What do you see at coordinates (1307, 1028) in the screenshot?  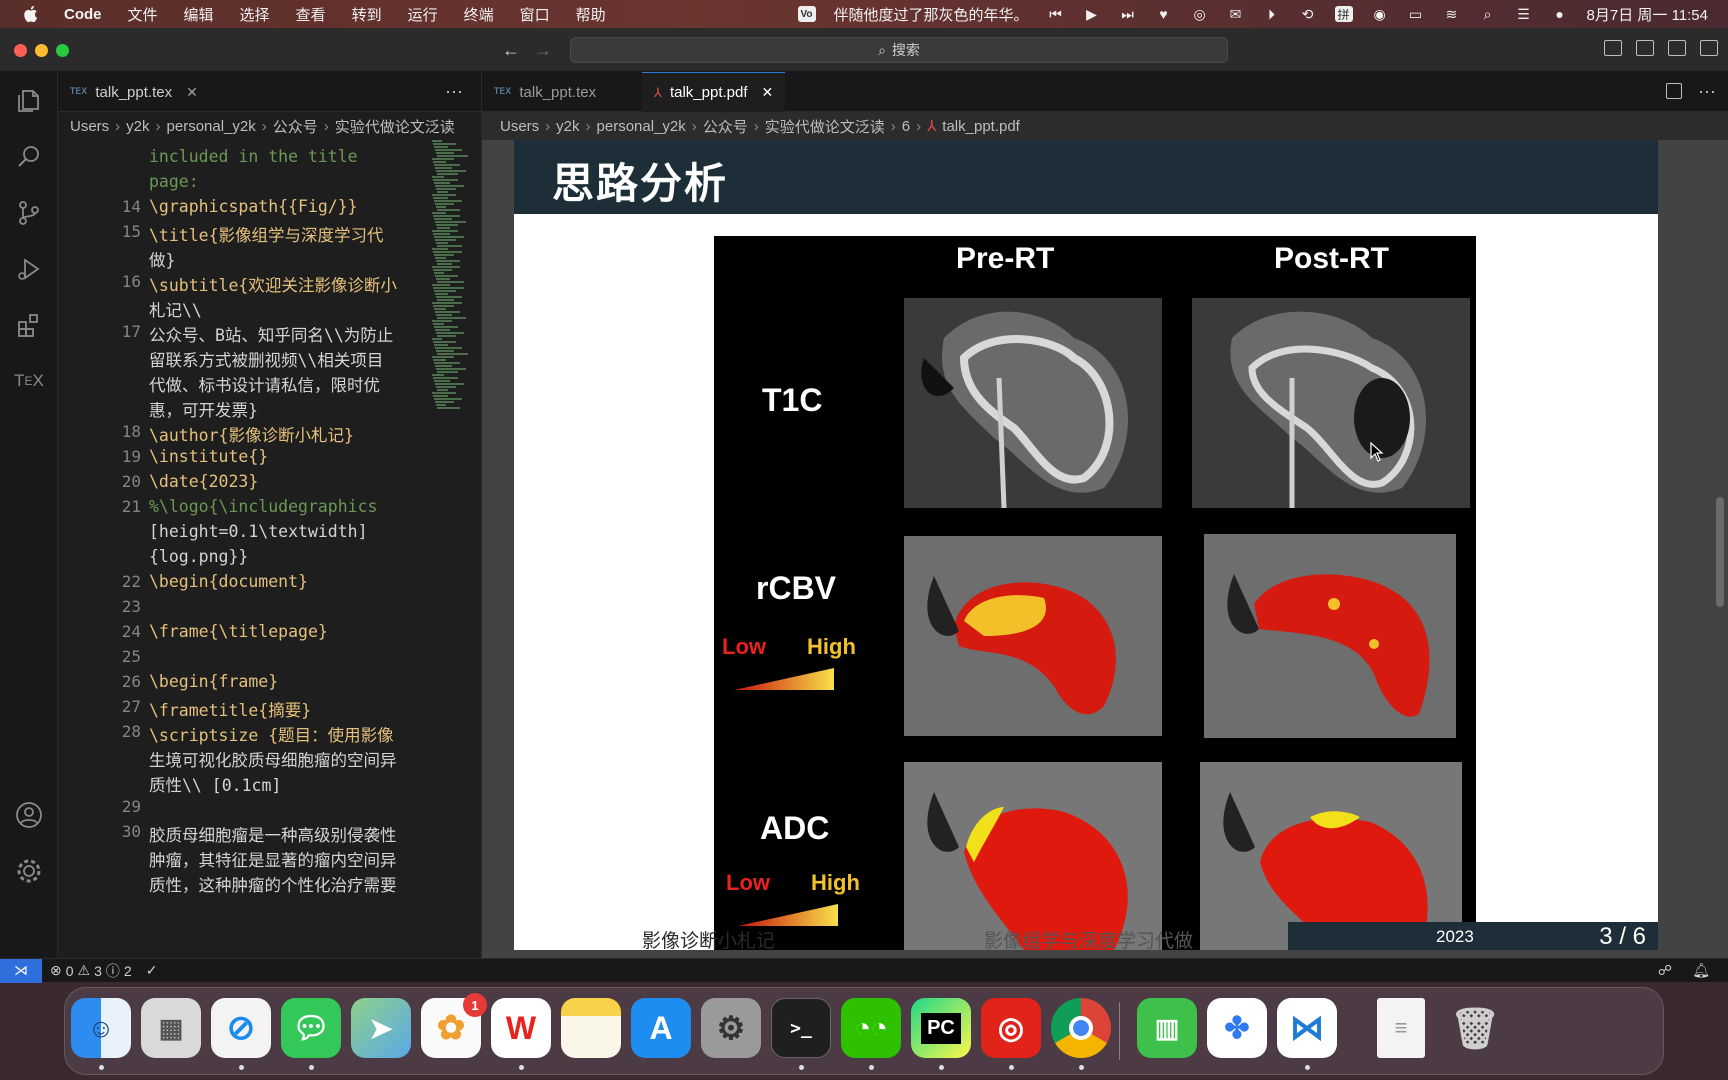 I see `vscode-icon: ⋈` at bounding box center [1307, 1028].